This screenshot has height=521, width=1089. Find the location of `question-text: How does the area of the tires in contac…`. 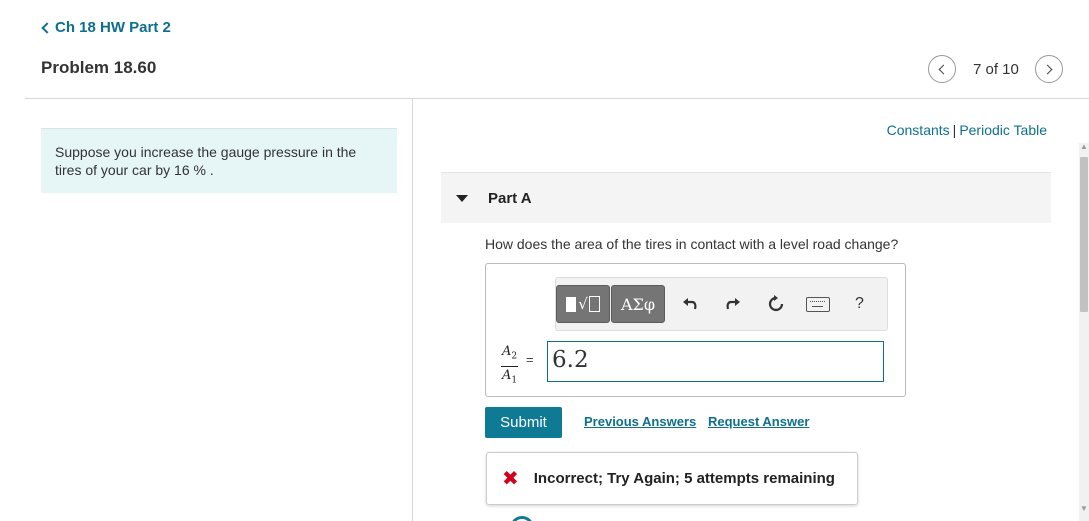

question-text: How does the area of the tires in contac… is located at coordinates (692, 244).